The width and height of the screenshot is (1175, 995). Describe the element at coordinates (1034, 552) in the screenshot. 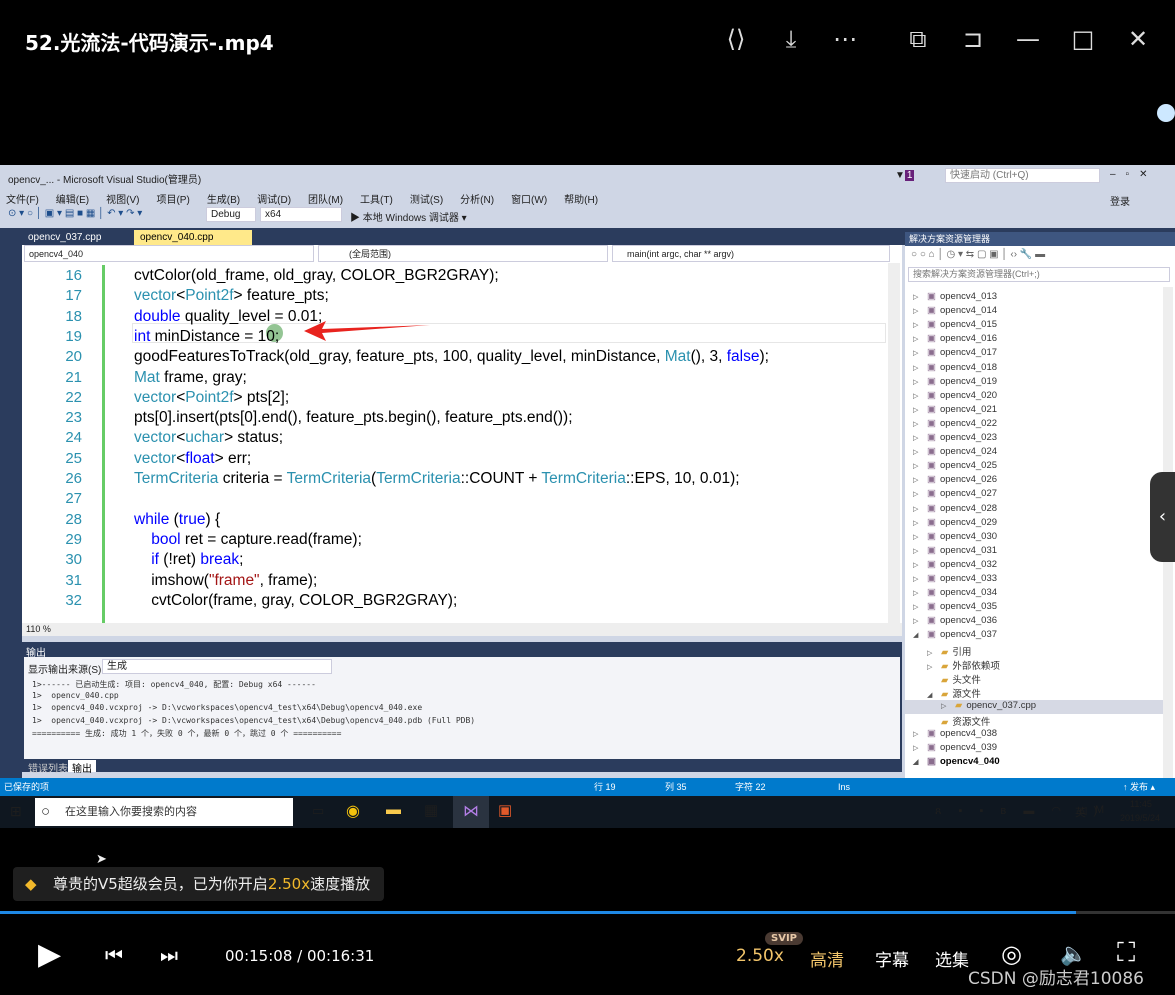

I see `solution-tree-item: ▷ ▣ opencv4_031` at that location.